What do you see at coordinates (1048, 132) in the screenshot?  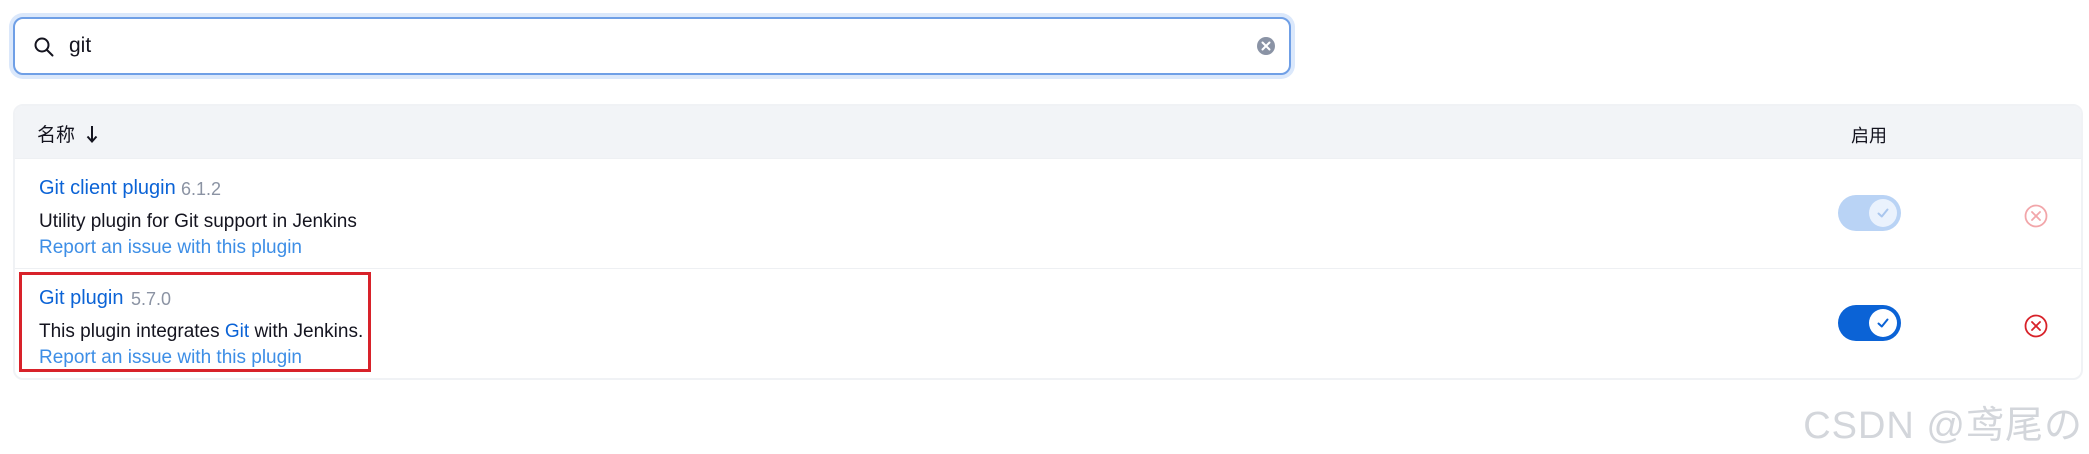 I see `table-header: 名称 启用` at bounding box center [1048, 132].